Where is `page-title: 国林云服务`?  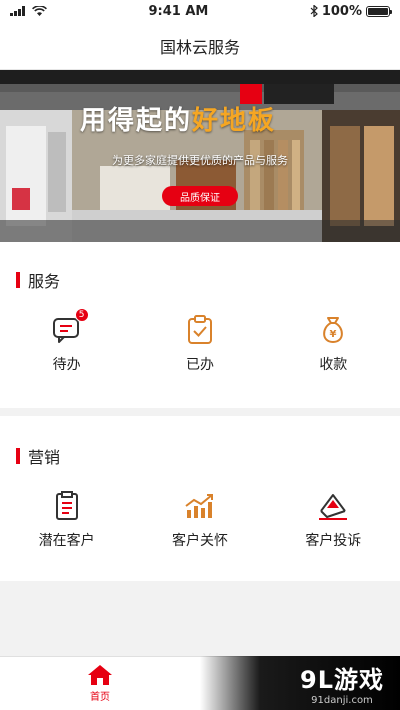
page-title: 国林云服务 is located at coordinates (199, 47).